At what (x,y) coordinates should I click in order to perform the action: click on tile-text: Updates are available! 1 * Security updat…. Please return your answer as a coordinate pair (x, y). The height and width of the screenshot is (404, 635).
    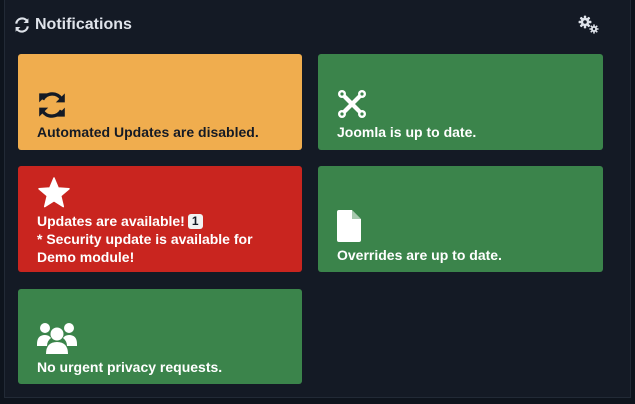
    Looking at the image, I should click on (162, 239).